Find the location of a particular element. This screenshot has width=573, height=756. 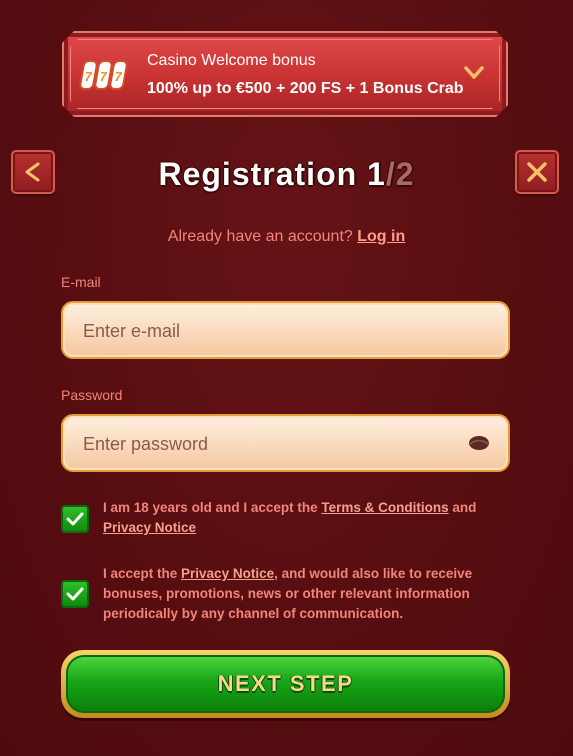

password-field is located at coordinates (273, 444).